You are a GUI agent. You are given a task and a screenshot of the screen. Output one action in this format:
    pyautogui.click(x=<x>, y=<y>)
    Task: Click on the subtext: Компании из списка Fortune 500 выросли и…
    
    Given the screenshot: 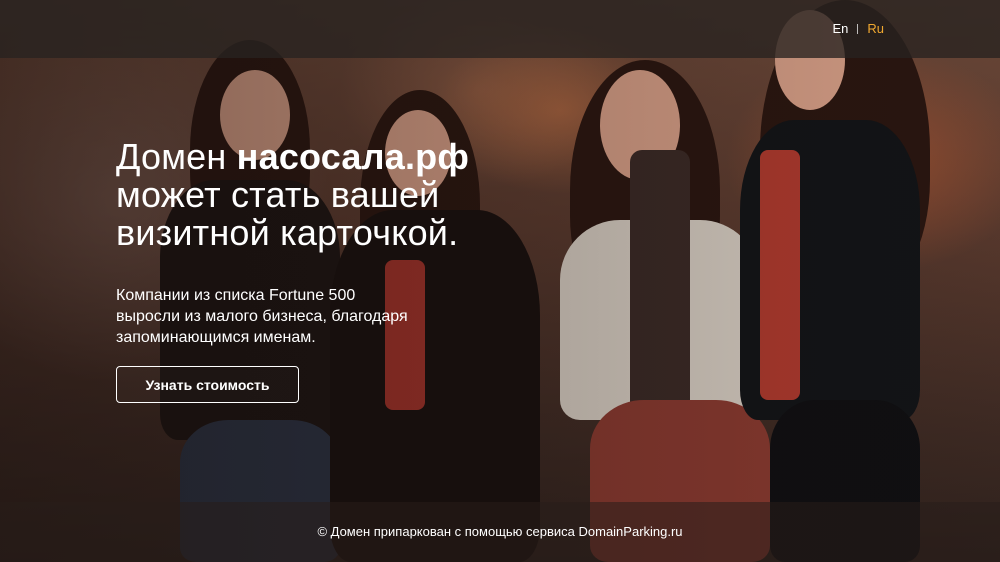 What is the action you would take?
    pyautogui.click(x=326, y=316)
    